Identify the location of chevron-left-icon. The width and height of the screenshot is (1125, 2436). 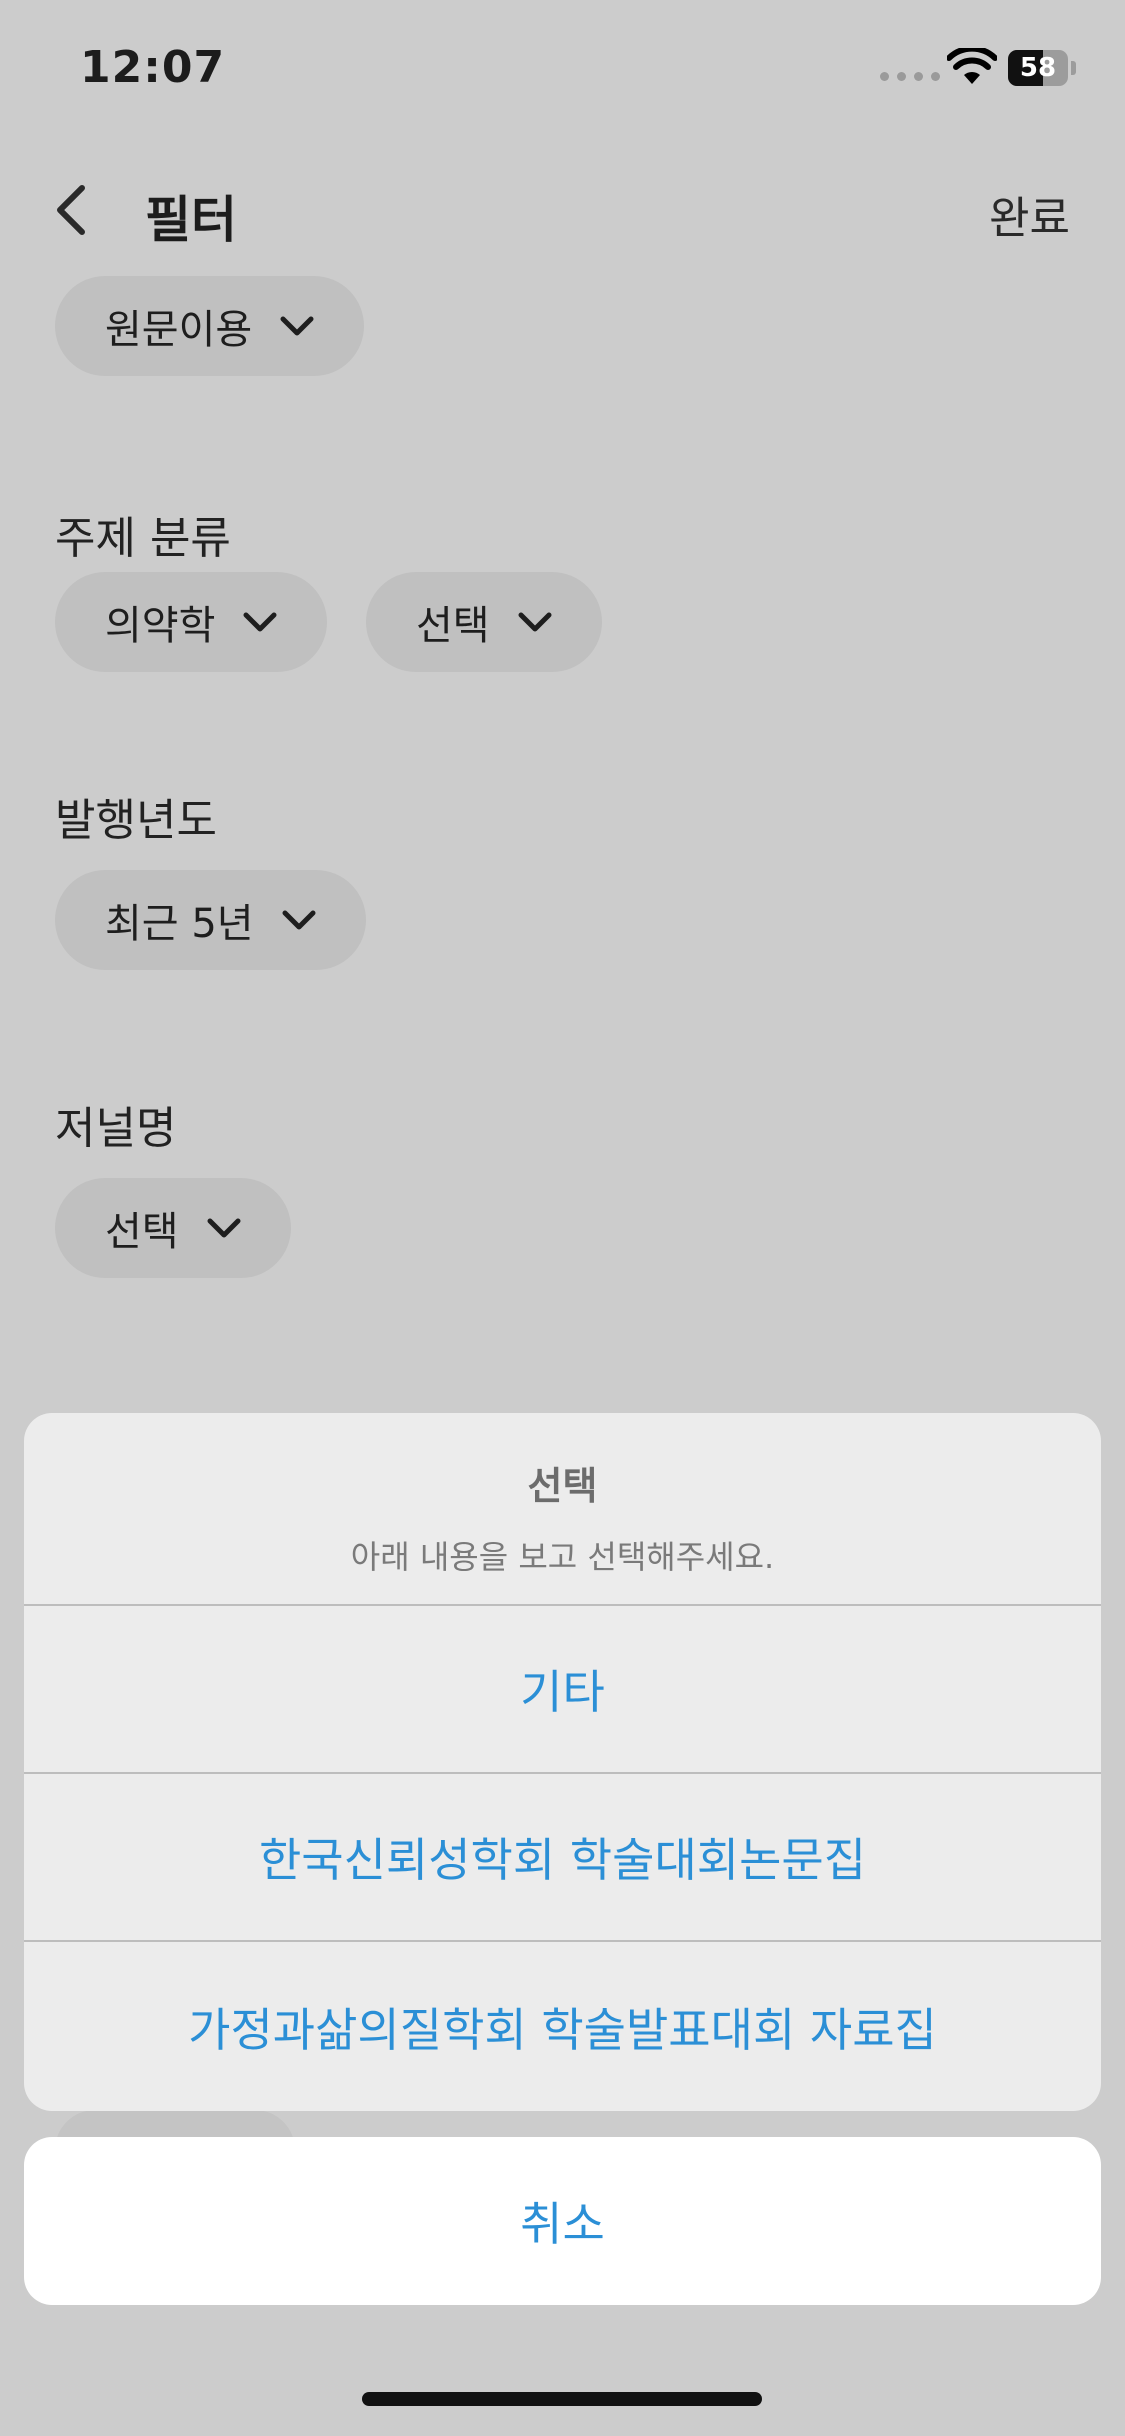
(72, 210).